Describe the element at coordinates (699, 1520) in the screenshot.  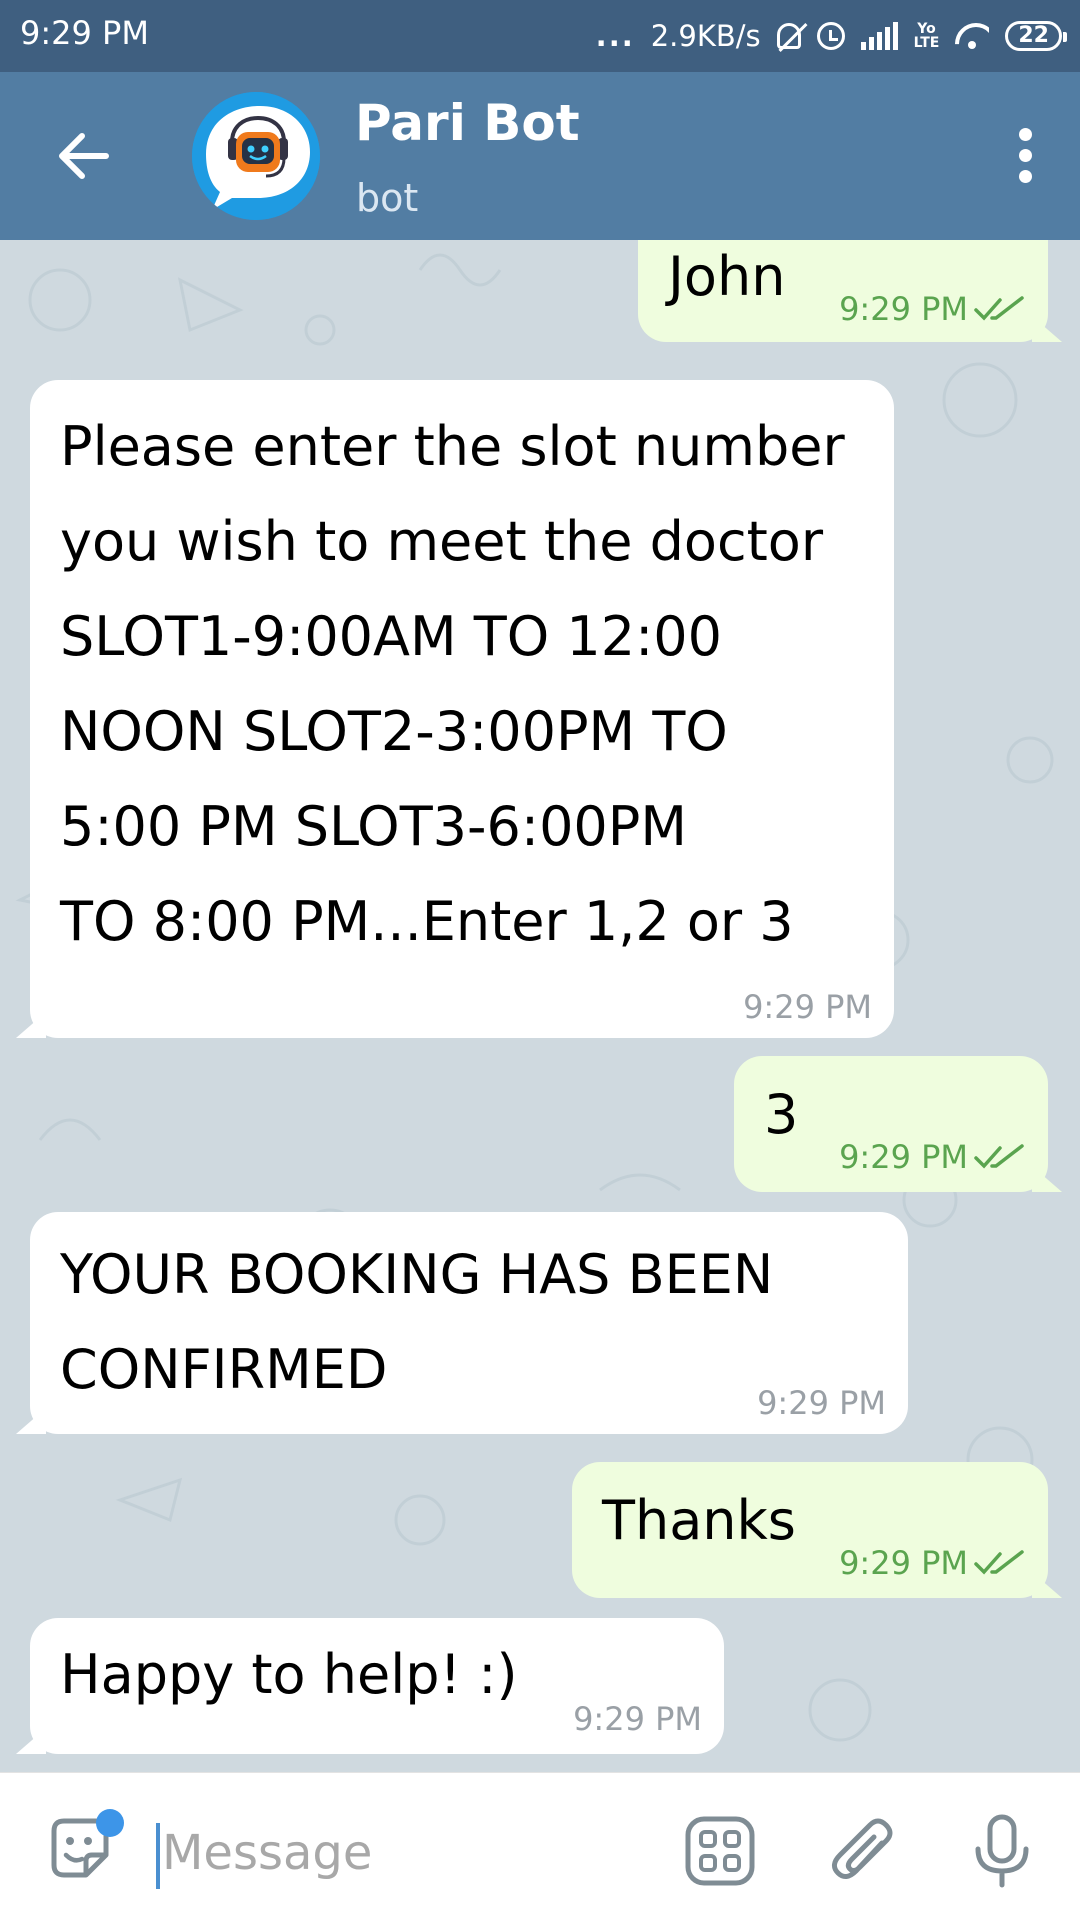
I see `message-text: Thanks` at that location.